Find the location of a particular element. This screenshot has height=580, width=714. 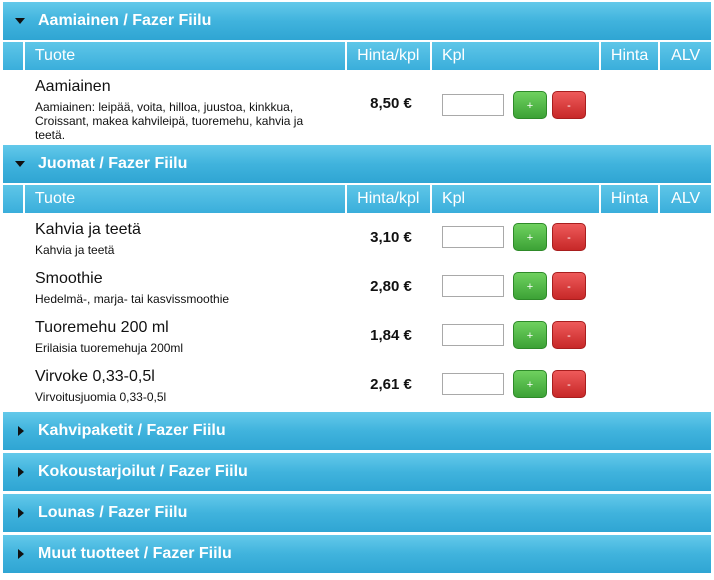

product-price: 8,50 € is located at coordinates (391, 103).